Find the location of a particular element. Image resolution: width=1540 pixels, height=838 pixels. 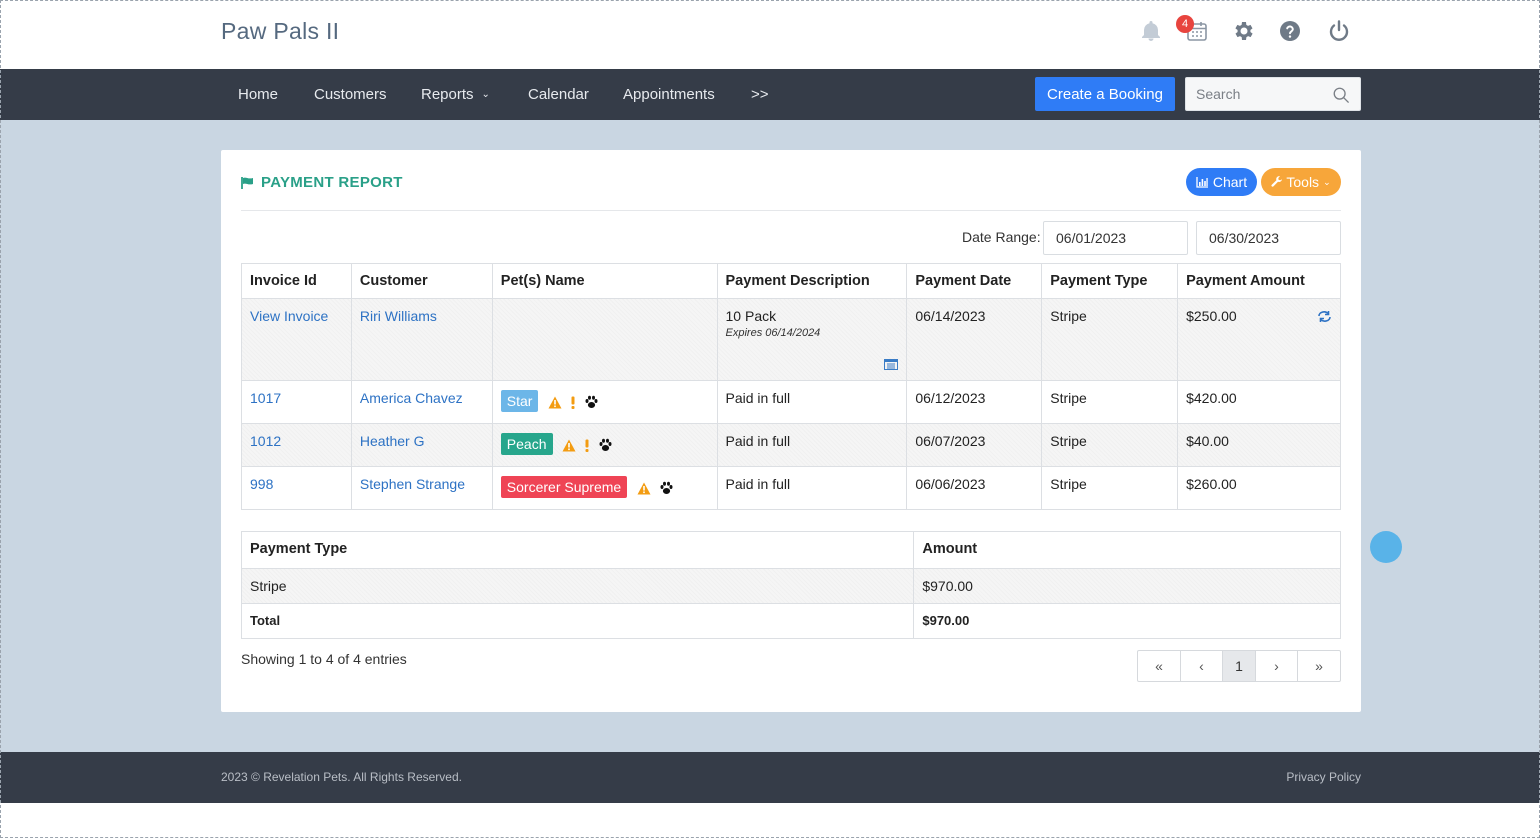

col-payment-type: Payment Type is located at coordinates (1110, 281).